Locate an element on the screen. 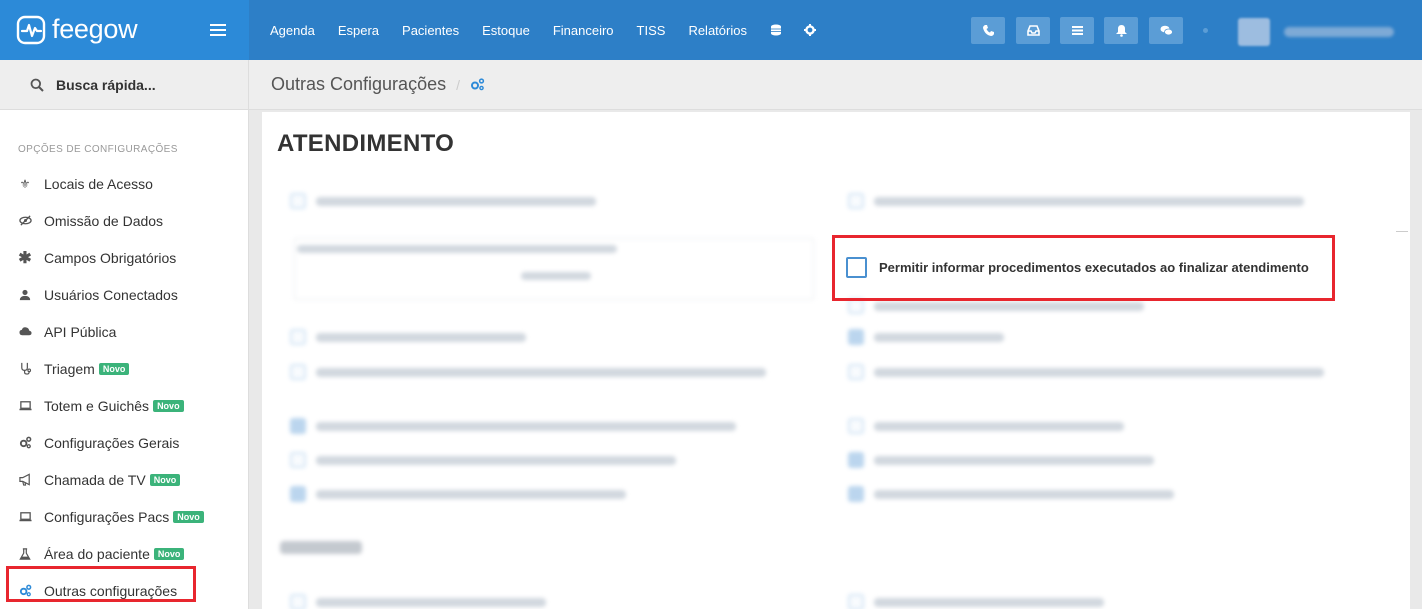 The width and height of the screenshot is (1422, 609). phone-icon is located at coordinates (988, 30).